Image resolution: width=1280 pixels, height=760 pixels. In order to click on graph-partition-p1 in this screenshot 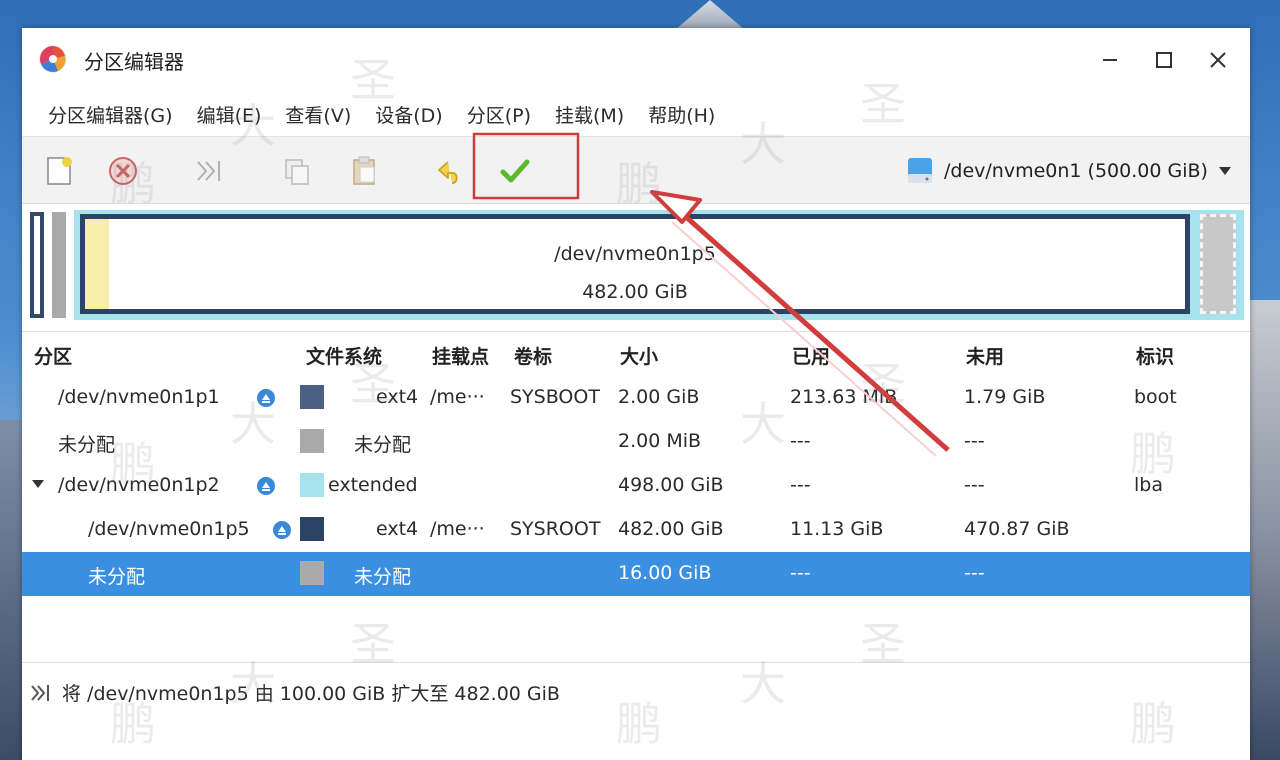, I will do `click(37, 265)`.